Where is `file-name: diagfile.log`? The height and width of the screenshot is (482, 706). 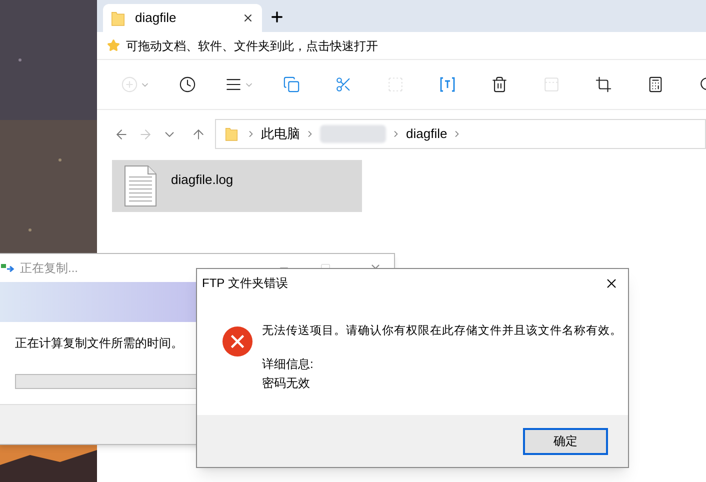 file-name: diagfile.log is located at coordinates (202, 180).